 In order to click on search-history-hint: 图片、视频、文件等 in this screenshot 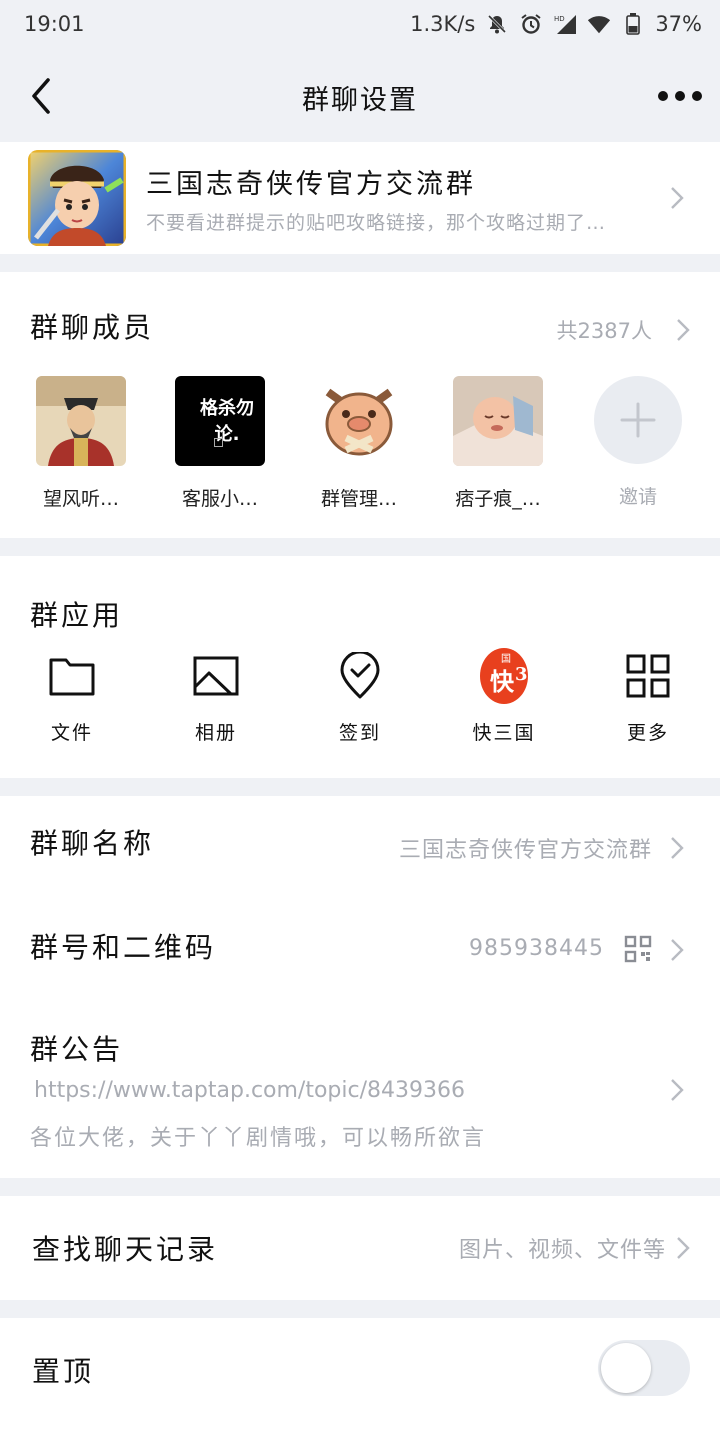, I will do `click(562, 1250)`.